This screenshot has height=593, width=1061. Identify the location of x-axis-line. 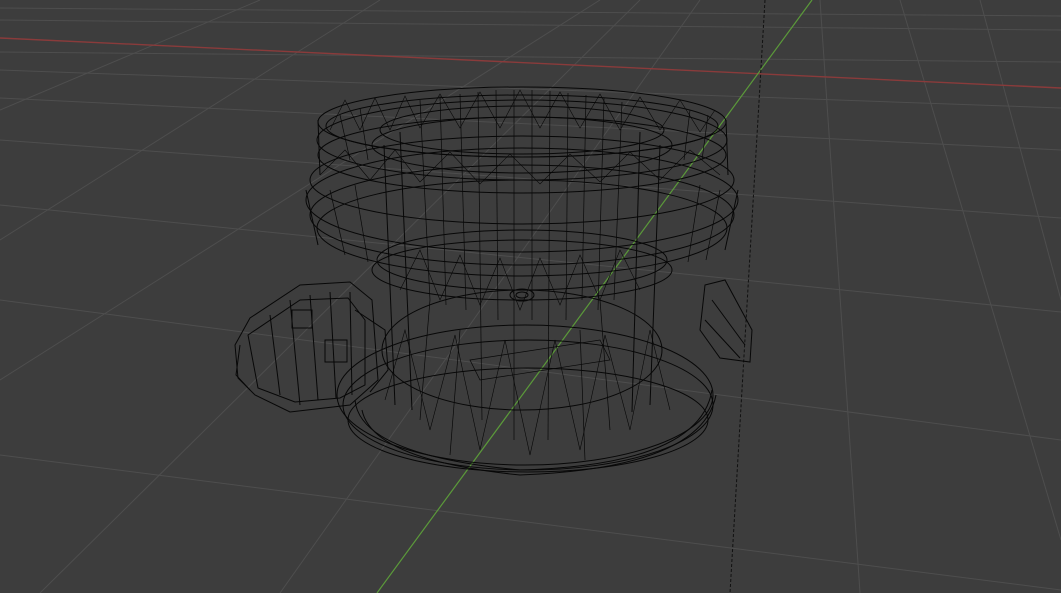
(530, 63).